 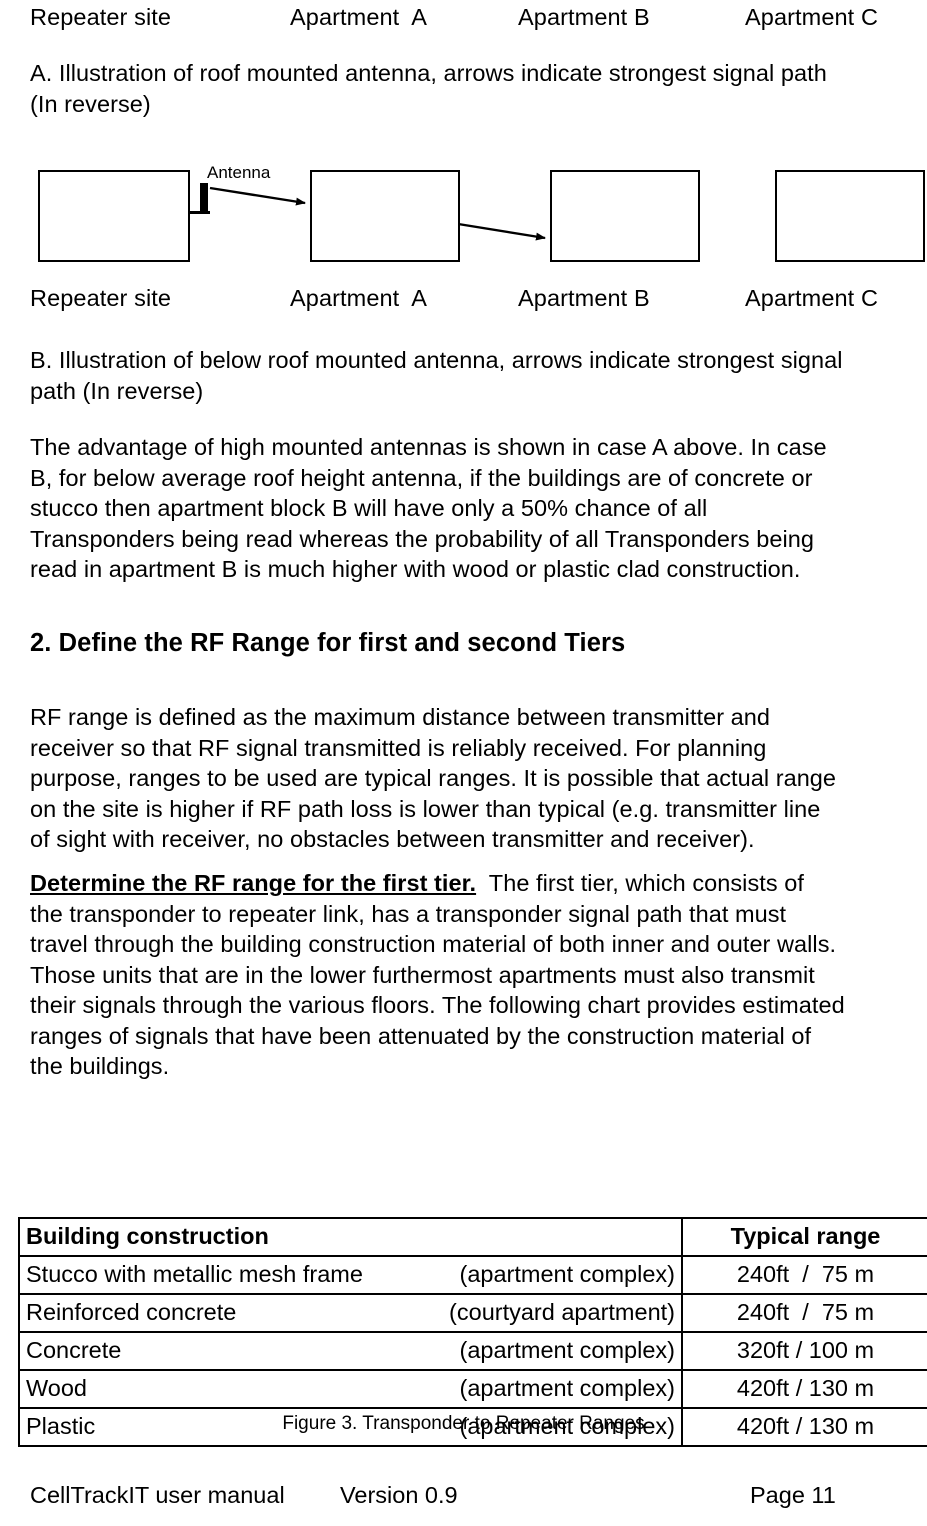 I want to click on table-row: Concrete (apartment complex) 320ft / 100 m, so click(x=472, y=1351).